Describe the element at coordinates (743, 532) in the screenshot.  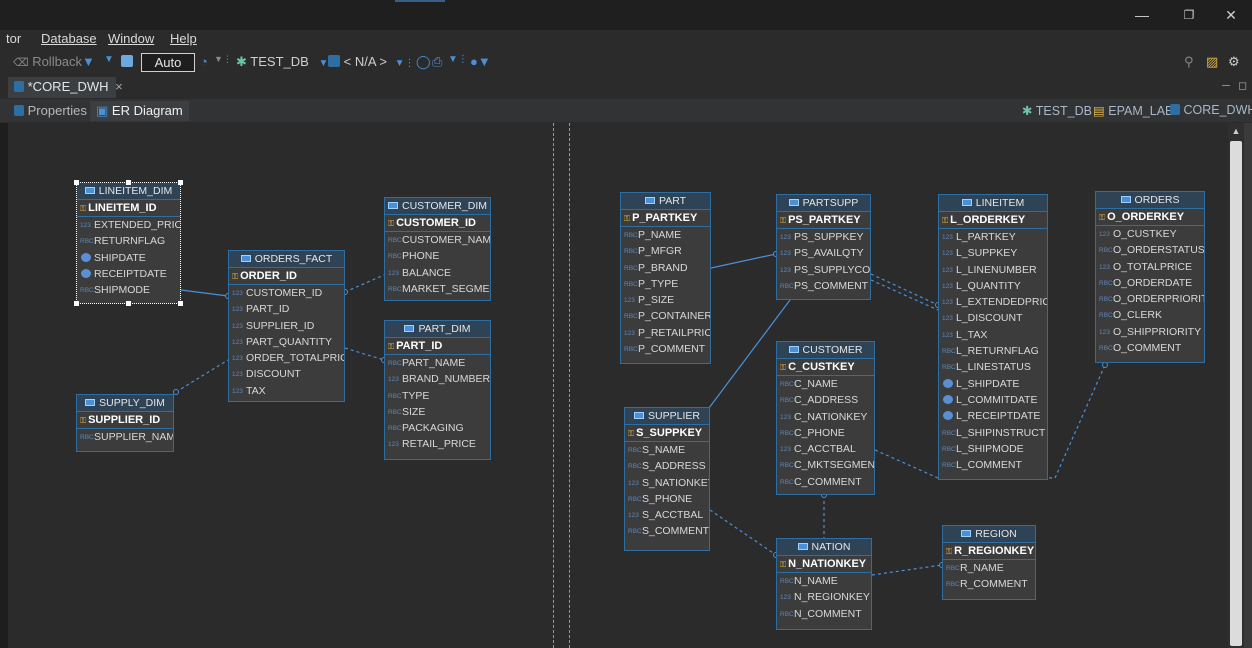
I see `rel-supplier-nation` at that location.